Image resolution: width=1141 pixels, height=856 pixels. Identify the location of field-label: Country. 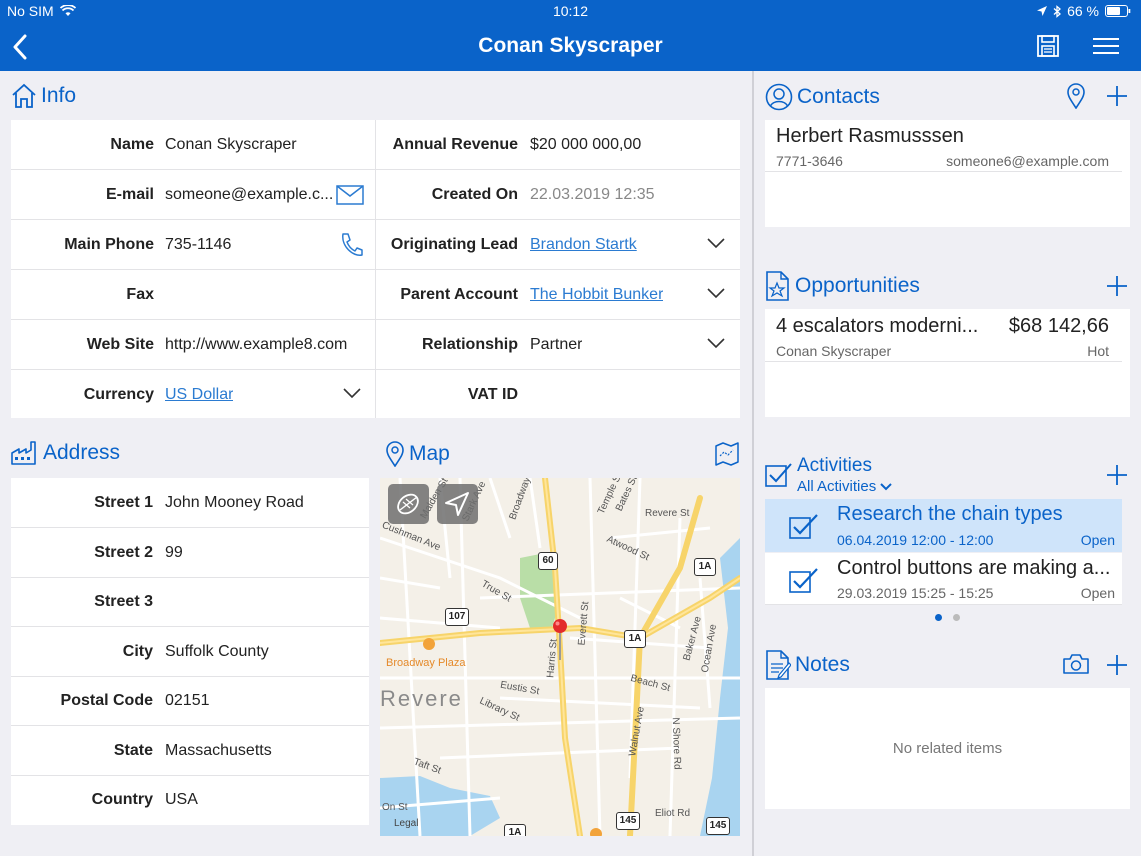
(122, 800).